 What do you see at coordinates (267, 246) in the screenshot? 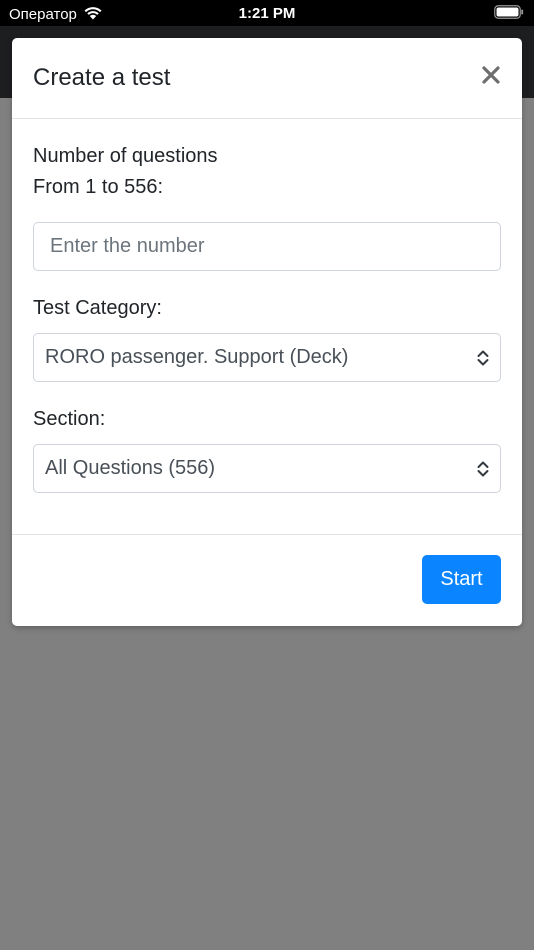
I see `number-input` at bounding box center [267, 246].